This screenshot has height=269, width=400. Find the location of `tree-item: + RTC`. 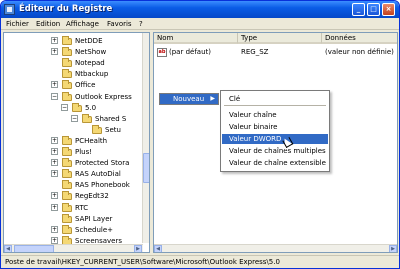

tree-item: + RTC is located at coordinates (73, 207).